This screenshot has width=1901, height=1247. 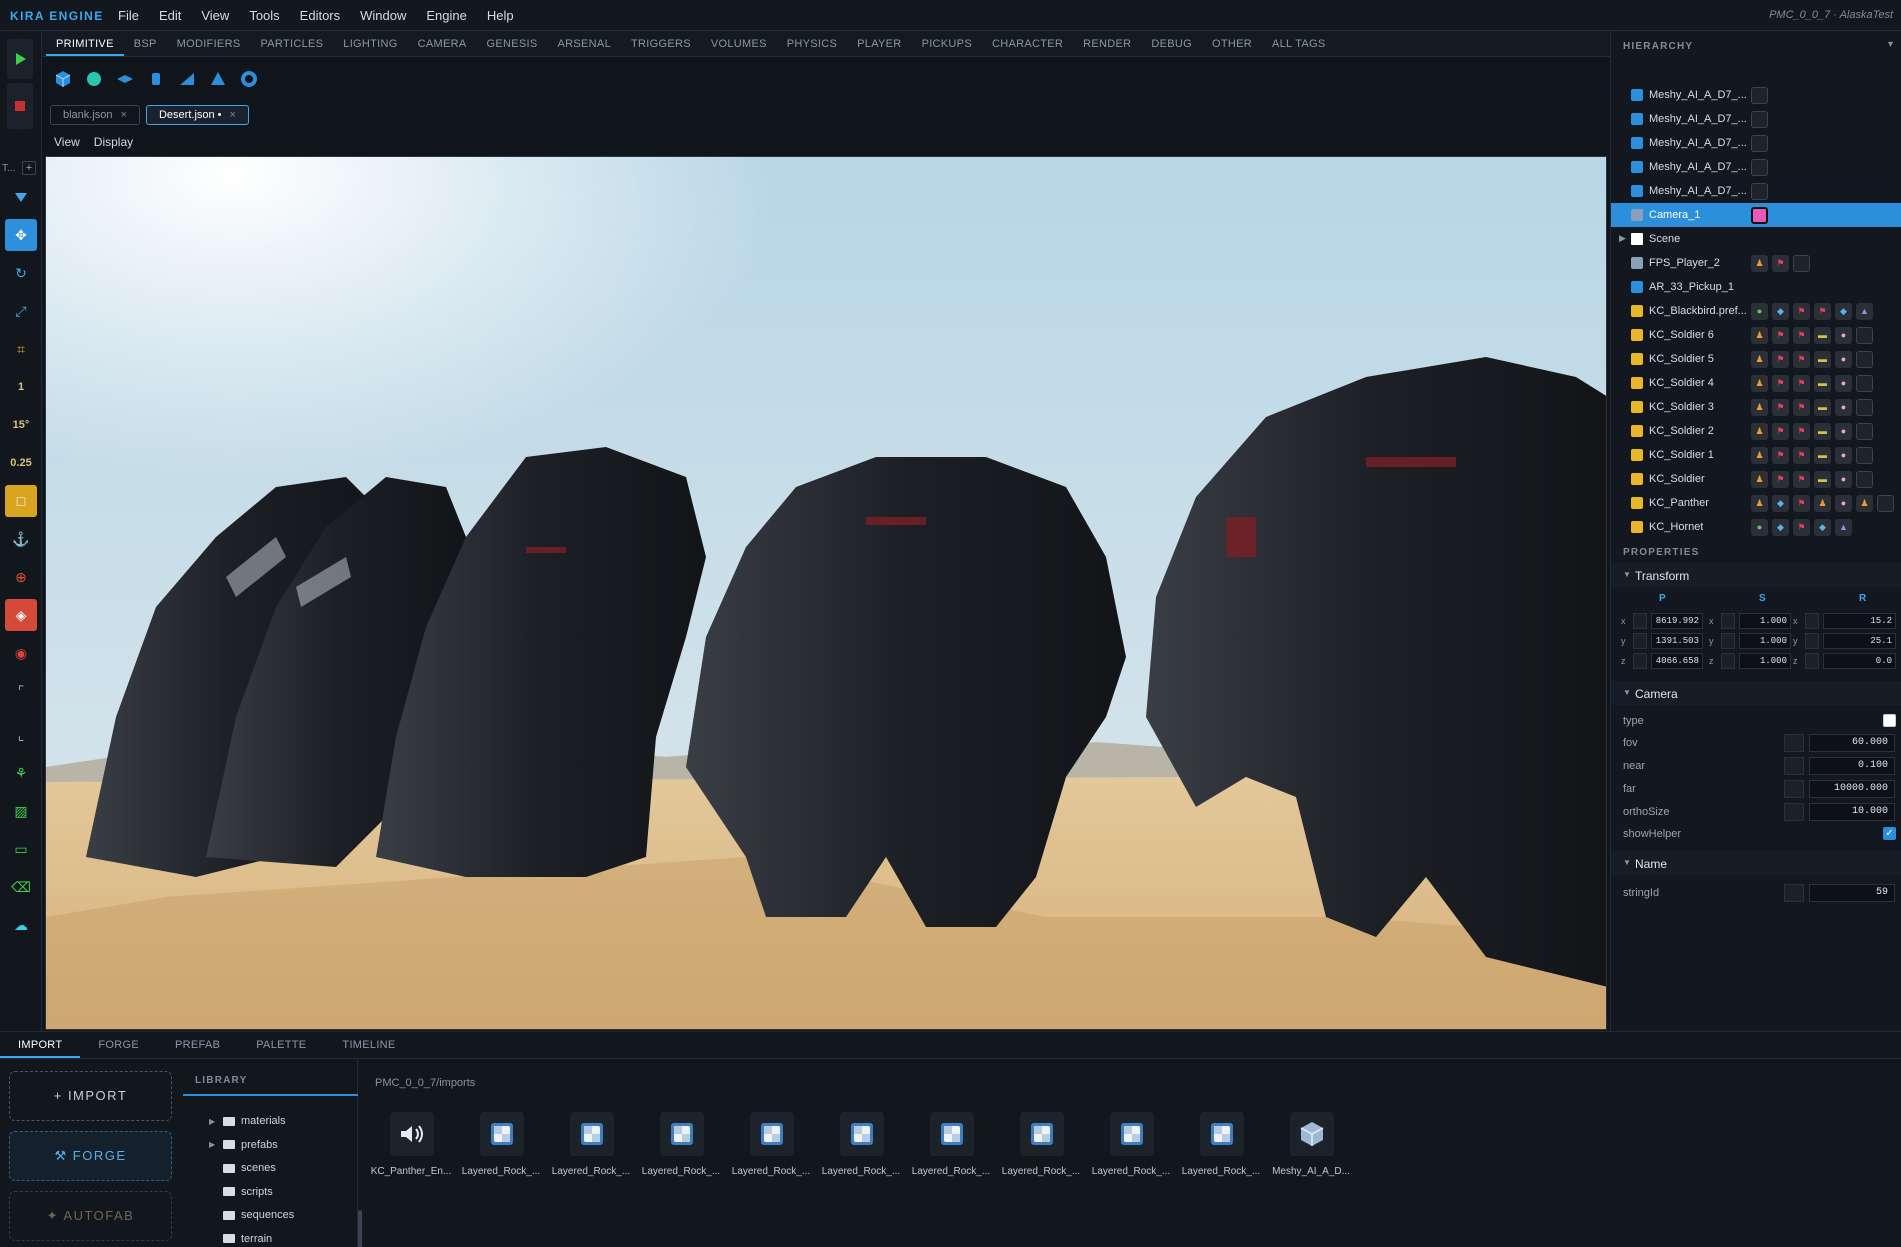 I want to click on menu-edit: Edit, so click(x=170, y=15).